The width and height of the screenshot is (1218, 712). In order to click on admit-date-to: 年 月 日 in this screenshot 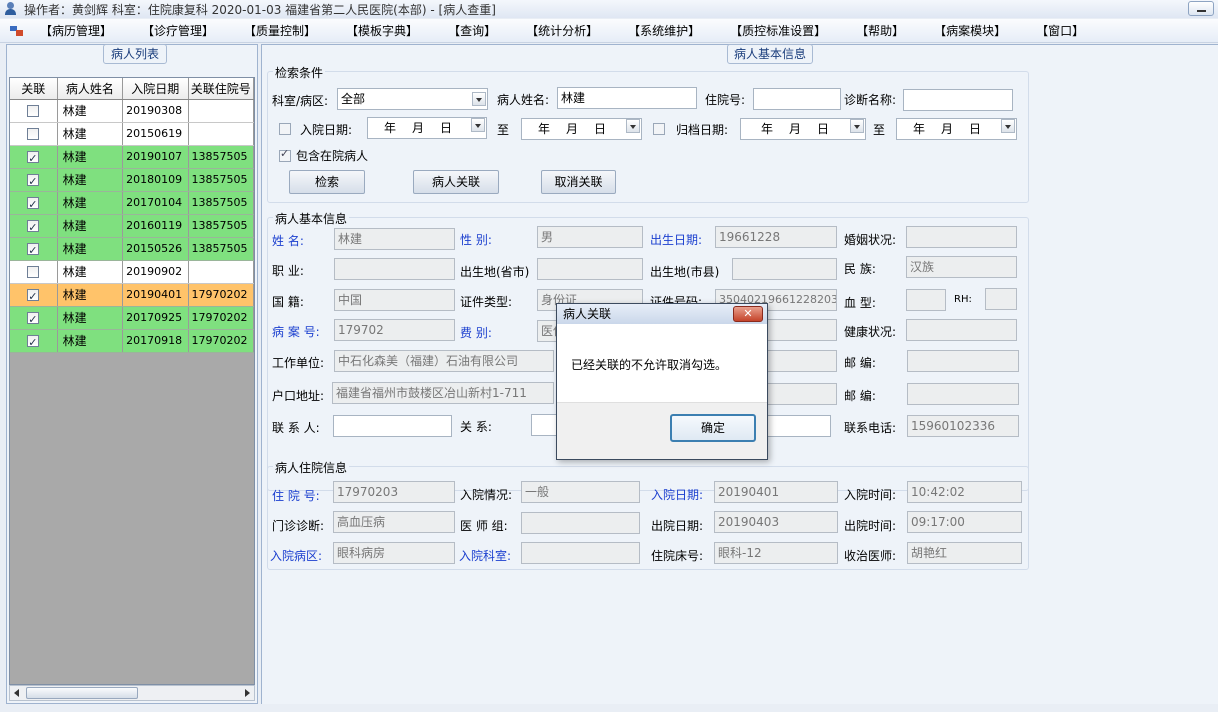, I will do `click(581, 129)`.